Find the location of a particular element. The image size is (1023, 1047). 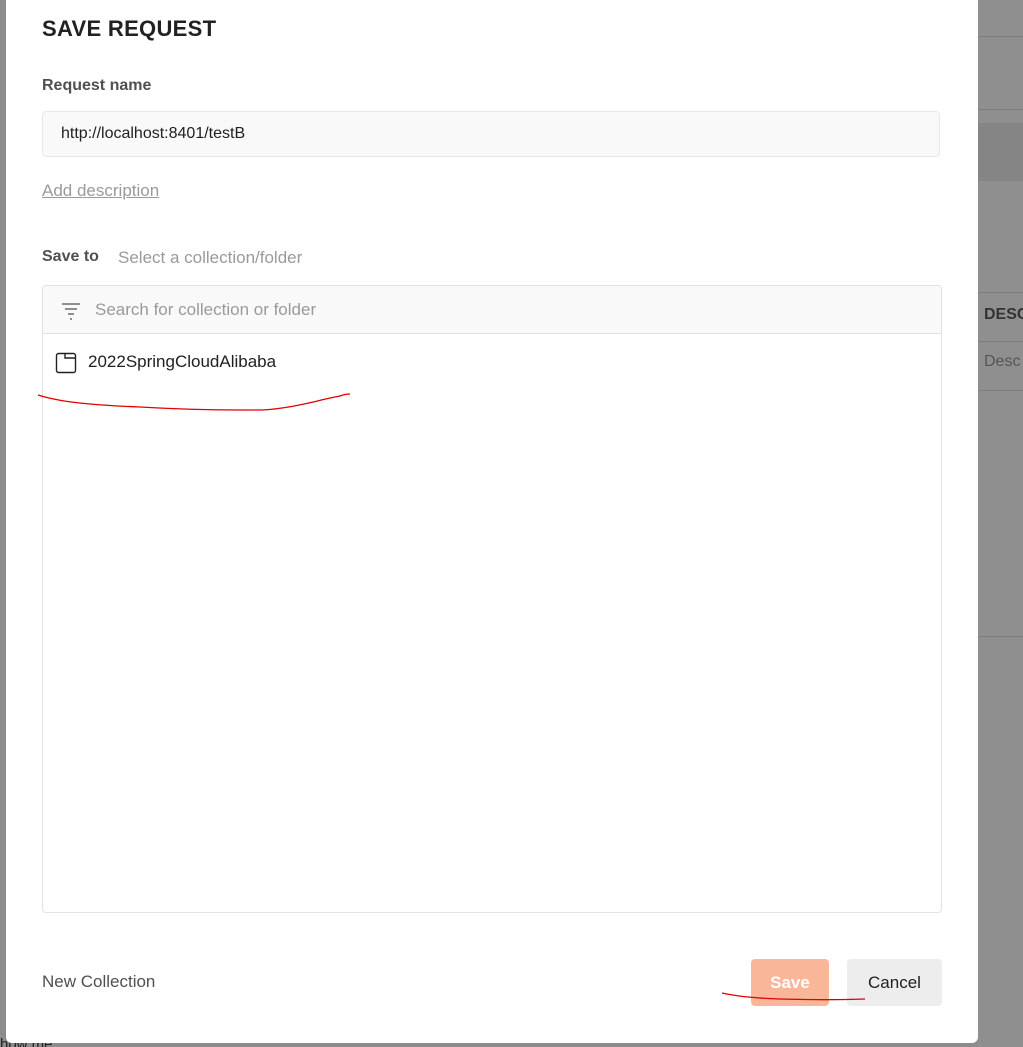

save-to-hint: Select a collection/folder is located at coordinates (210, 257).